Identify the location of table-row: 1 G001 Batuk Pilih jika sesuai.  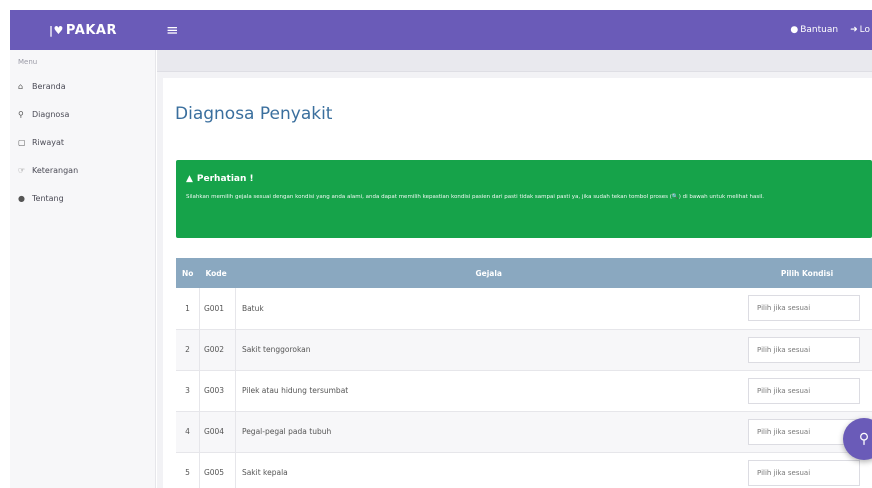
(524, 309).